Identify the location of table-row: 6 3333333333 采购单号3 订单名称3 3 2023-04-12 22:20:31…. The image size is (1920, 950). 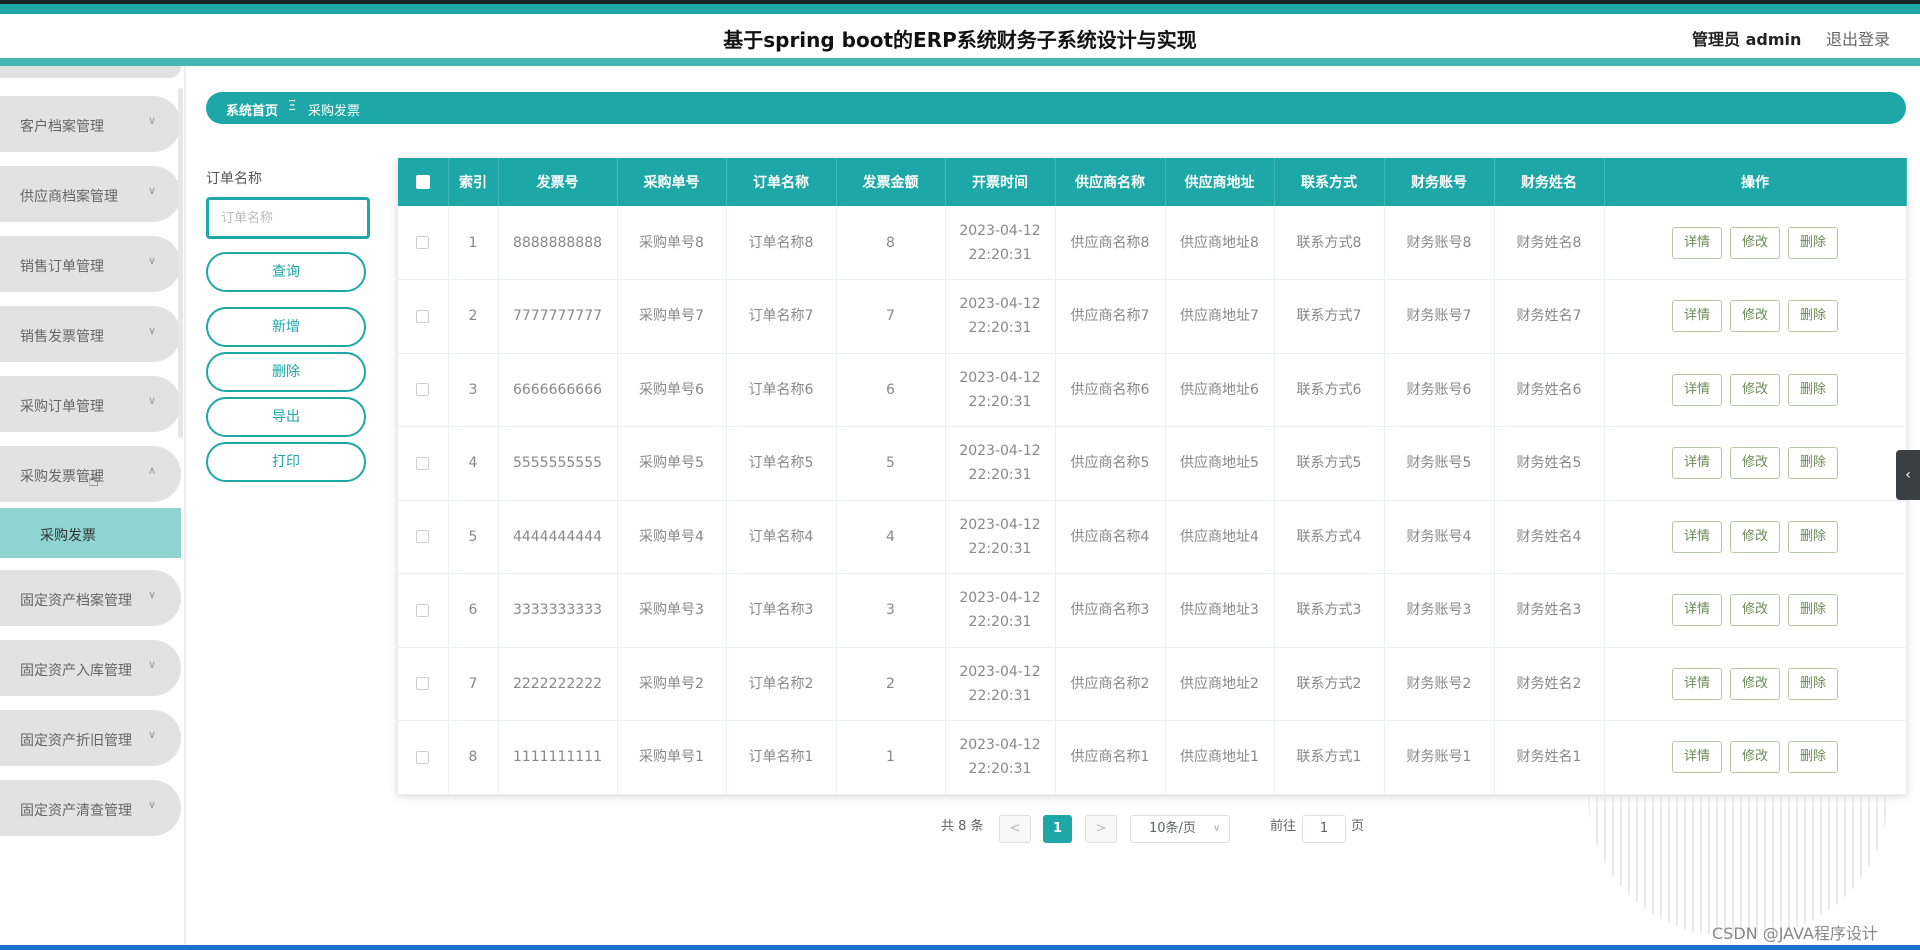
(1152, 610).